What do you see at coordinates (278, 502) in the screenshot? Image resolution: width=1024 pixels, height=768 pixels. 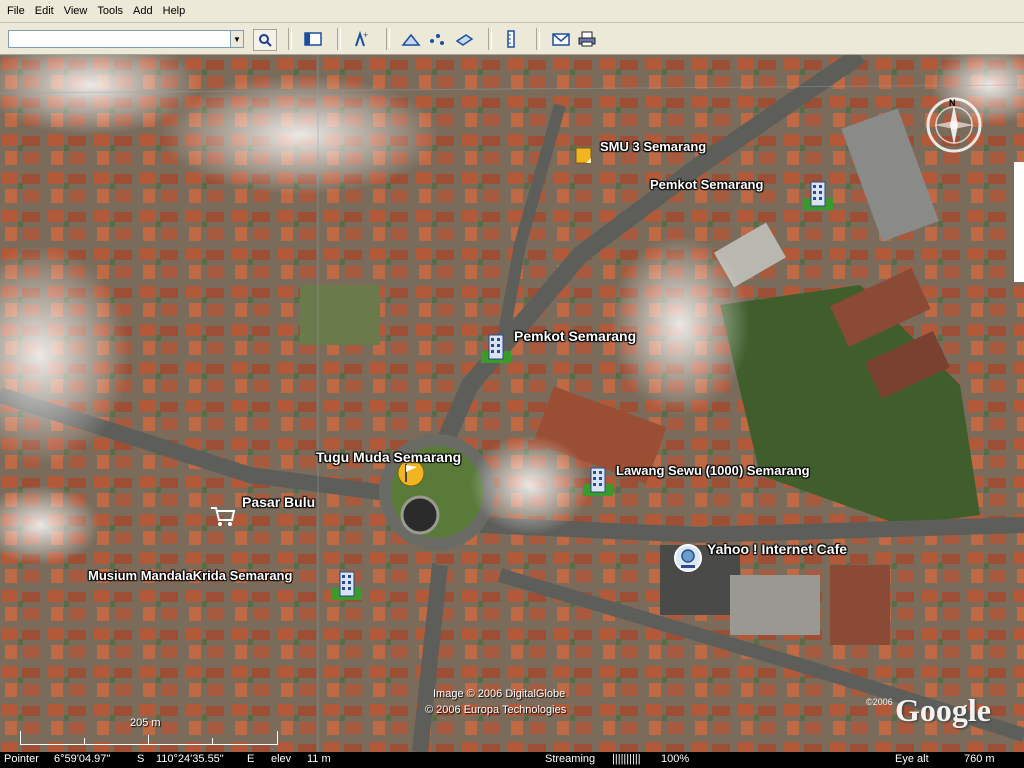 I see `place-label: Pasar Bulu` at bounding box center [278, 502].